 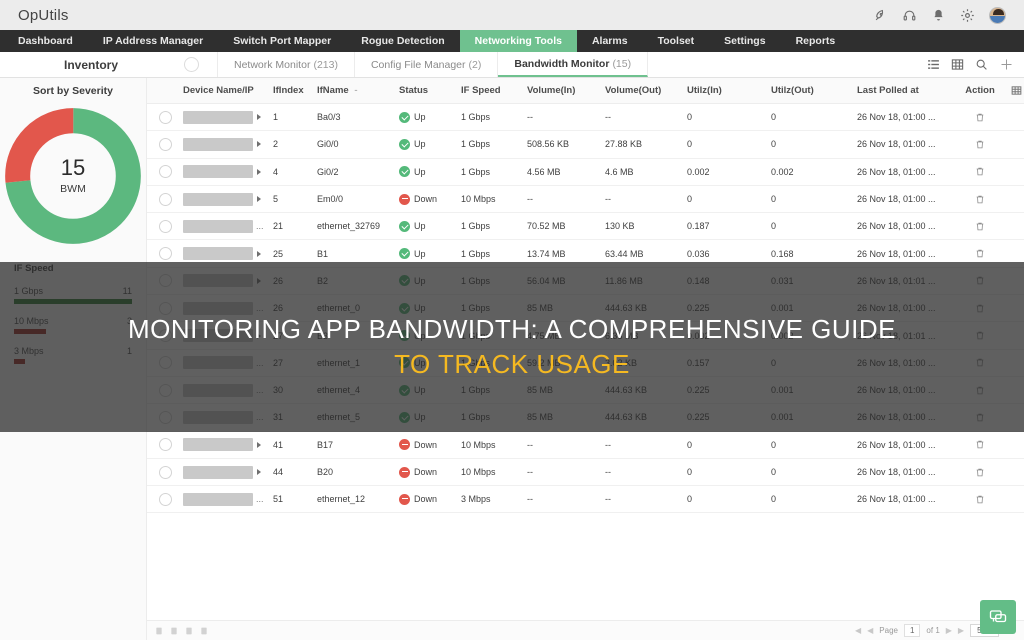 I want to click on column-header-if-speed: IF Speed, so click(x=494, y=90).